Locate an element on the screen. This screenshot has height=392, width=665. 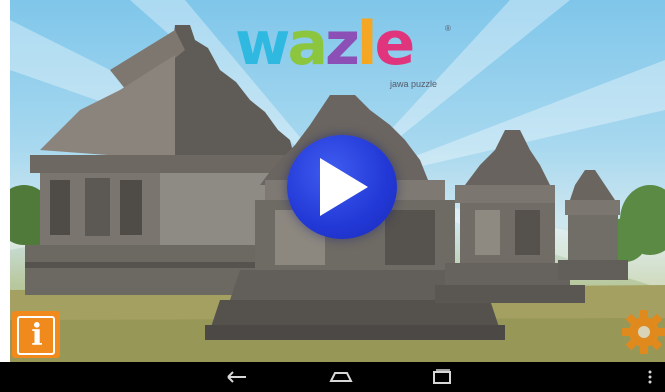
logo-letter: l is located at coordinates (367, 44).